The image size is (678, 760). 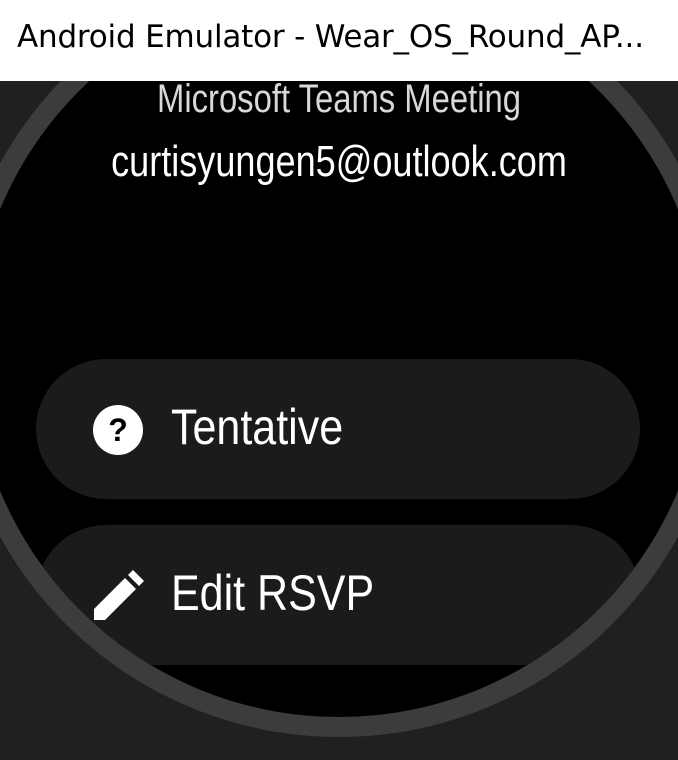 What do you see at coordinates (339, 101) in the screenshot?
I see `organizer-name: Microsoft Teams Meeting` at bounding box center [339, 101].